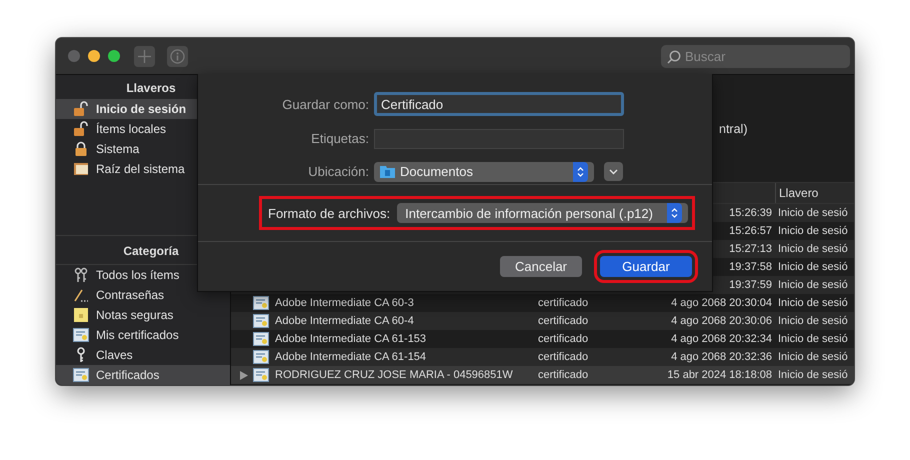 The image size is (910, 460). Describe the element at coordinates (755, 56) in the screenshot. I see `search-field: Buscar` at that location.